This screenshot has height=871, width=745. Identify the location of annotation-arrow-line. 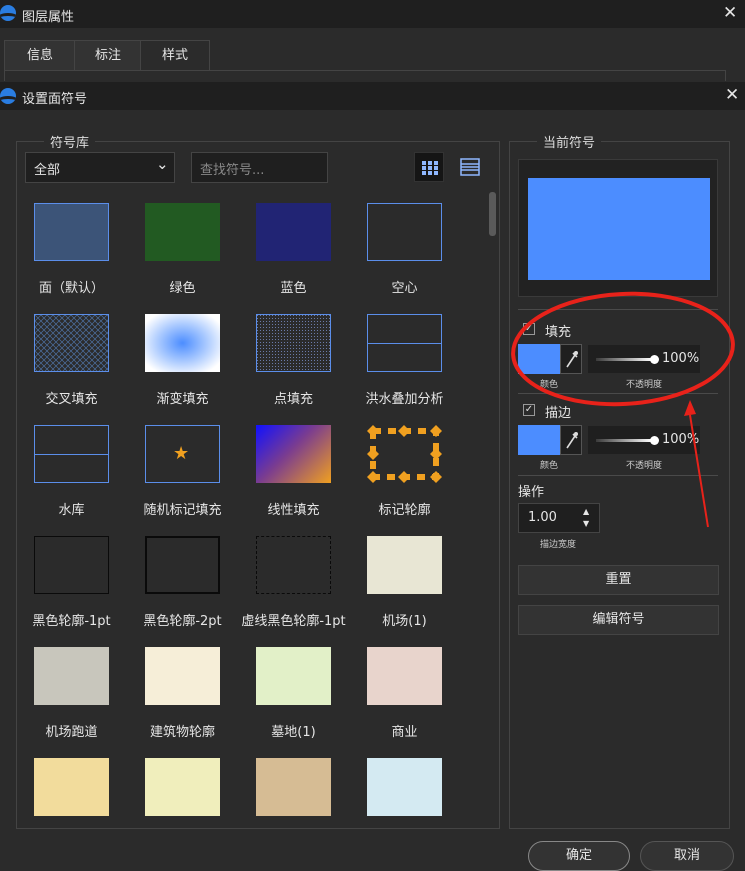
(699, 471).